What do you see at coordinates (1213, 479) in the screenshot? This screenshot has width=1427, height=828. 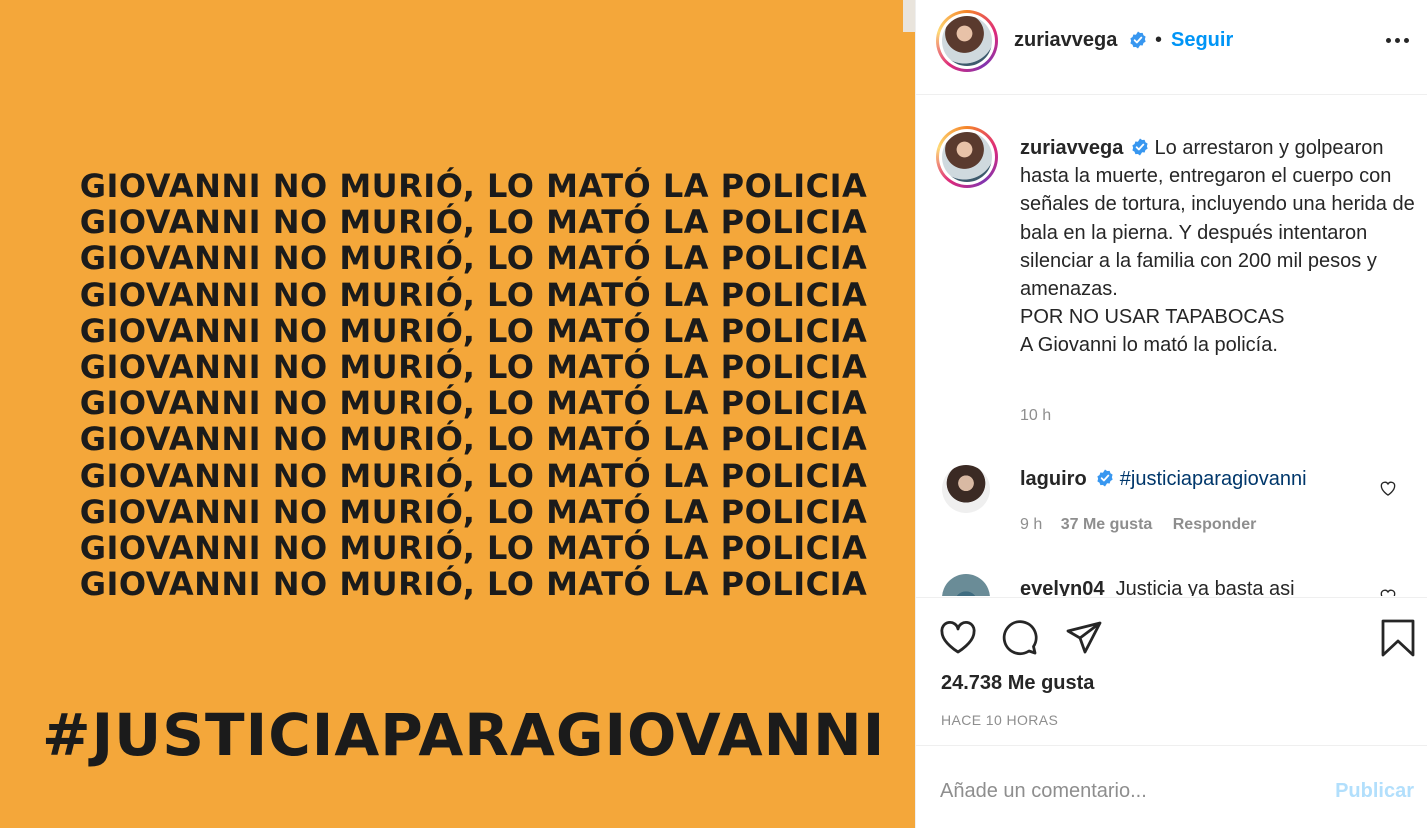 I see `comment-hashtag-link: #justiciaparagiovanni` at bounding box center [1213, 479].